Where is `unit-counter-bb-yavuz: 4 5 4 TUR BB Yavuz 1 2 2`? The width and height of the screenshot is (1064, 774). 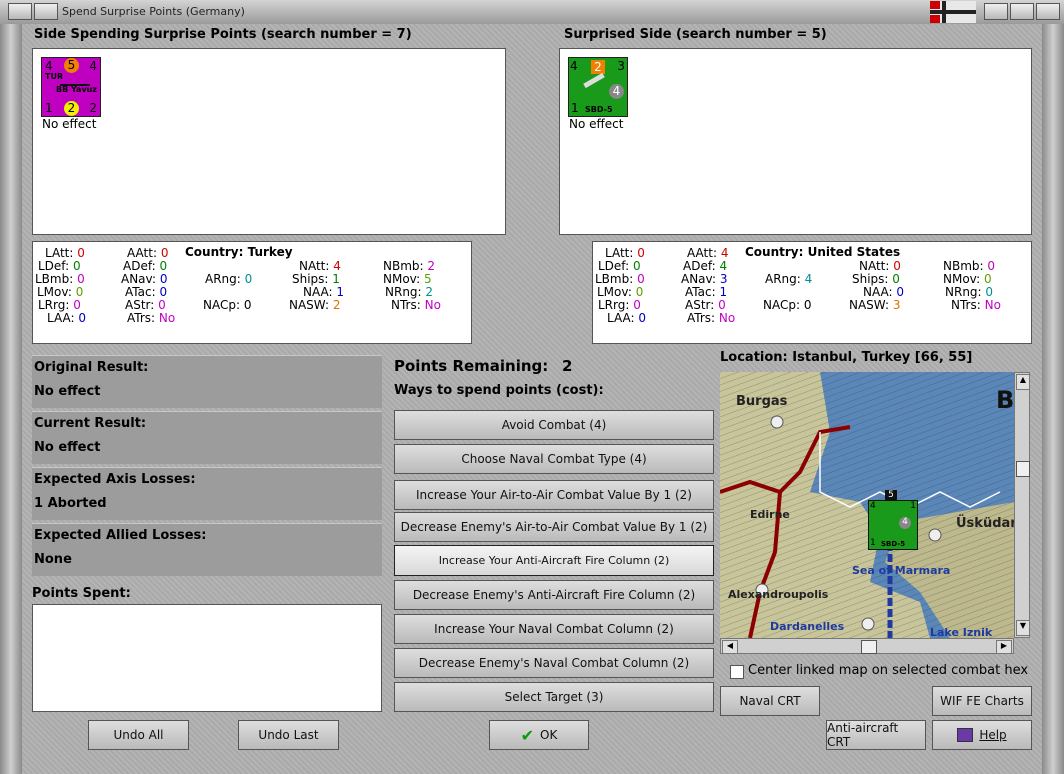 unit-counter-bb-yavuz: 4 5 4 TUR BB Yavuz 1 2 2 is located at coordinates (71, 87).